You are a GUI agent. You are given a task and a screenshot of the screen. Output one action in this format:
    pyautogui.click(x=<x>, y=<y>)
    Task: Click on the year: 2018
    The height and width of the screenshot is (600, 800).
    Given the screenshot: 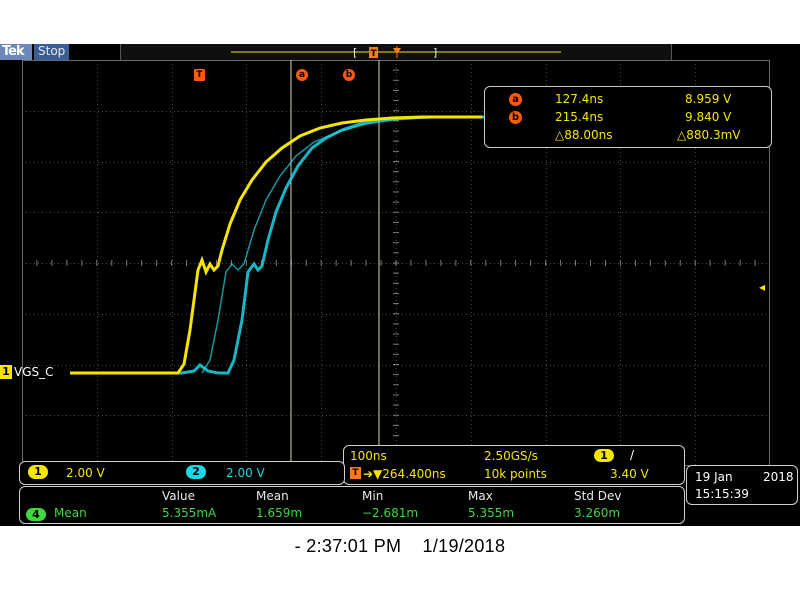 What is the action you would take?
    pyautogui.click(x=778, y=477)
    